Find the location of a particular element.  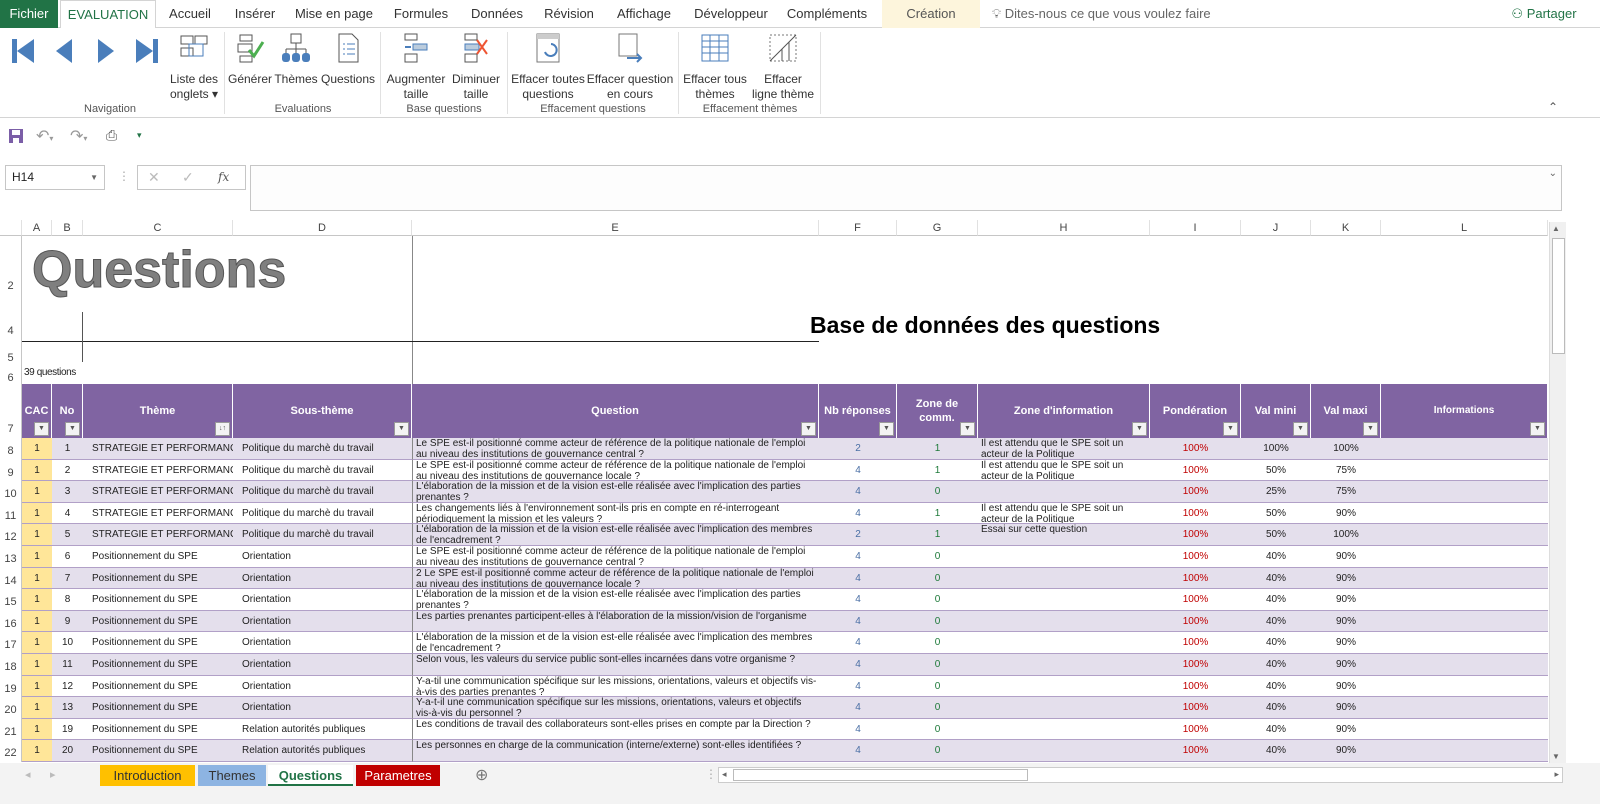

scroll-thumb is located at coordinates (1558, 296).